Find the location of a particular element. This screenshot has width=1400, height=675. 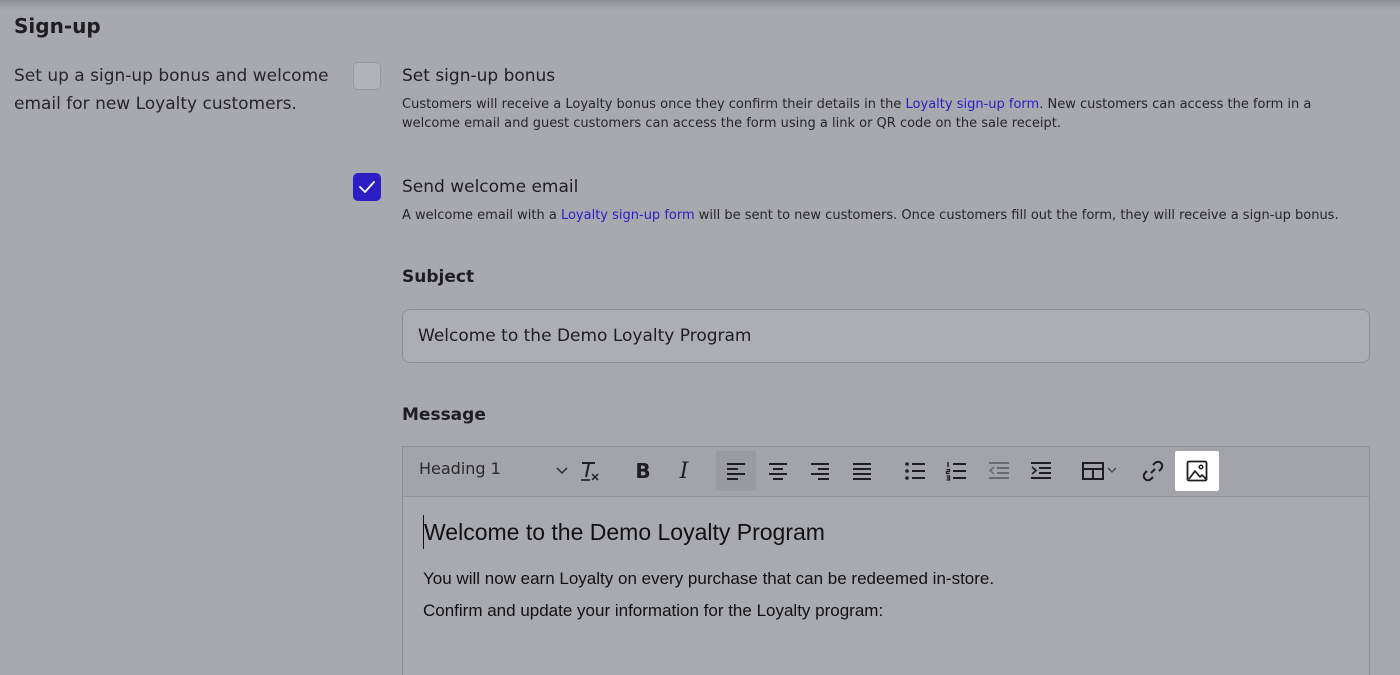

signup-bonus-label: Set sign-up bonus is located at coordinates (479, 76).